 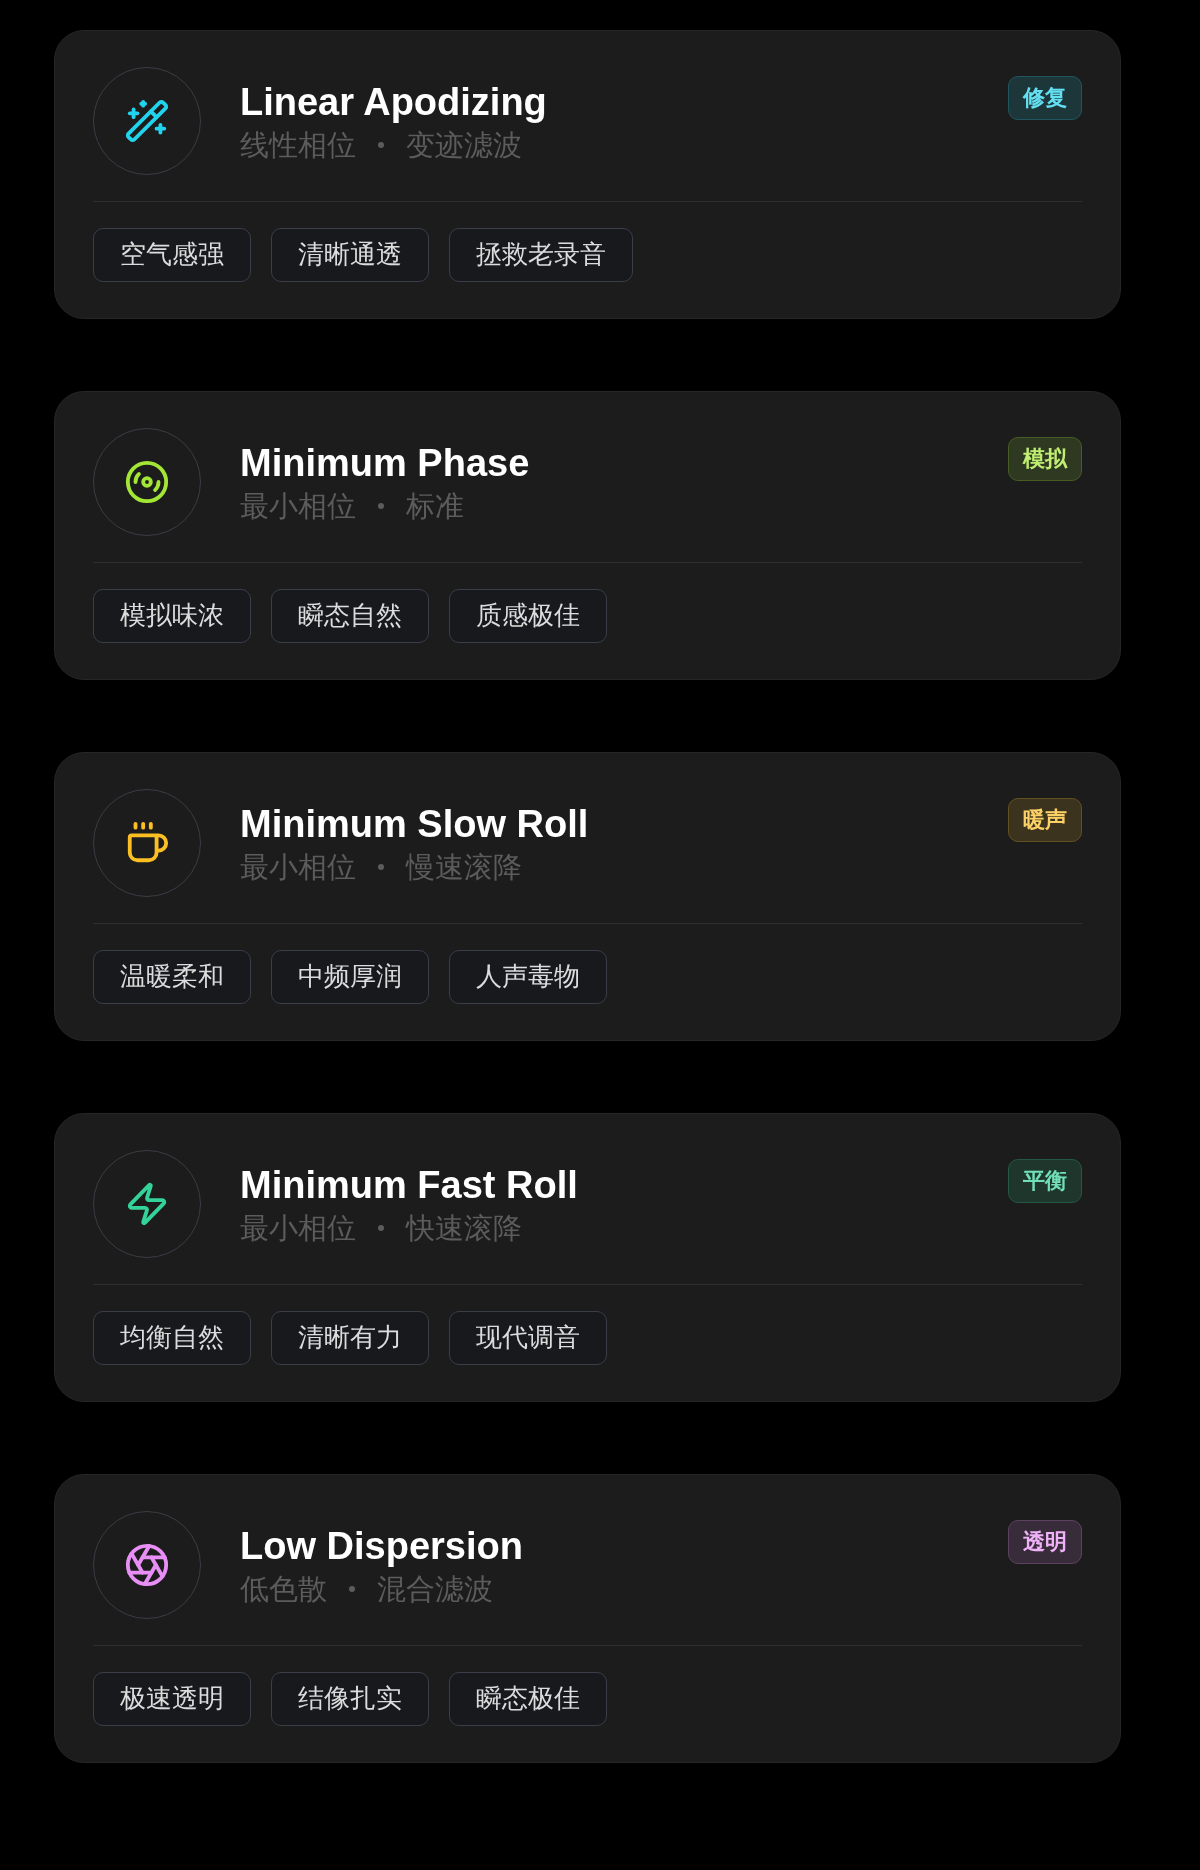 I want to click on feature-tag: 空气感强, so click(x=172, y=255).